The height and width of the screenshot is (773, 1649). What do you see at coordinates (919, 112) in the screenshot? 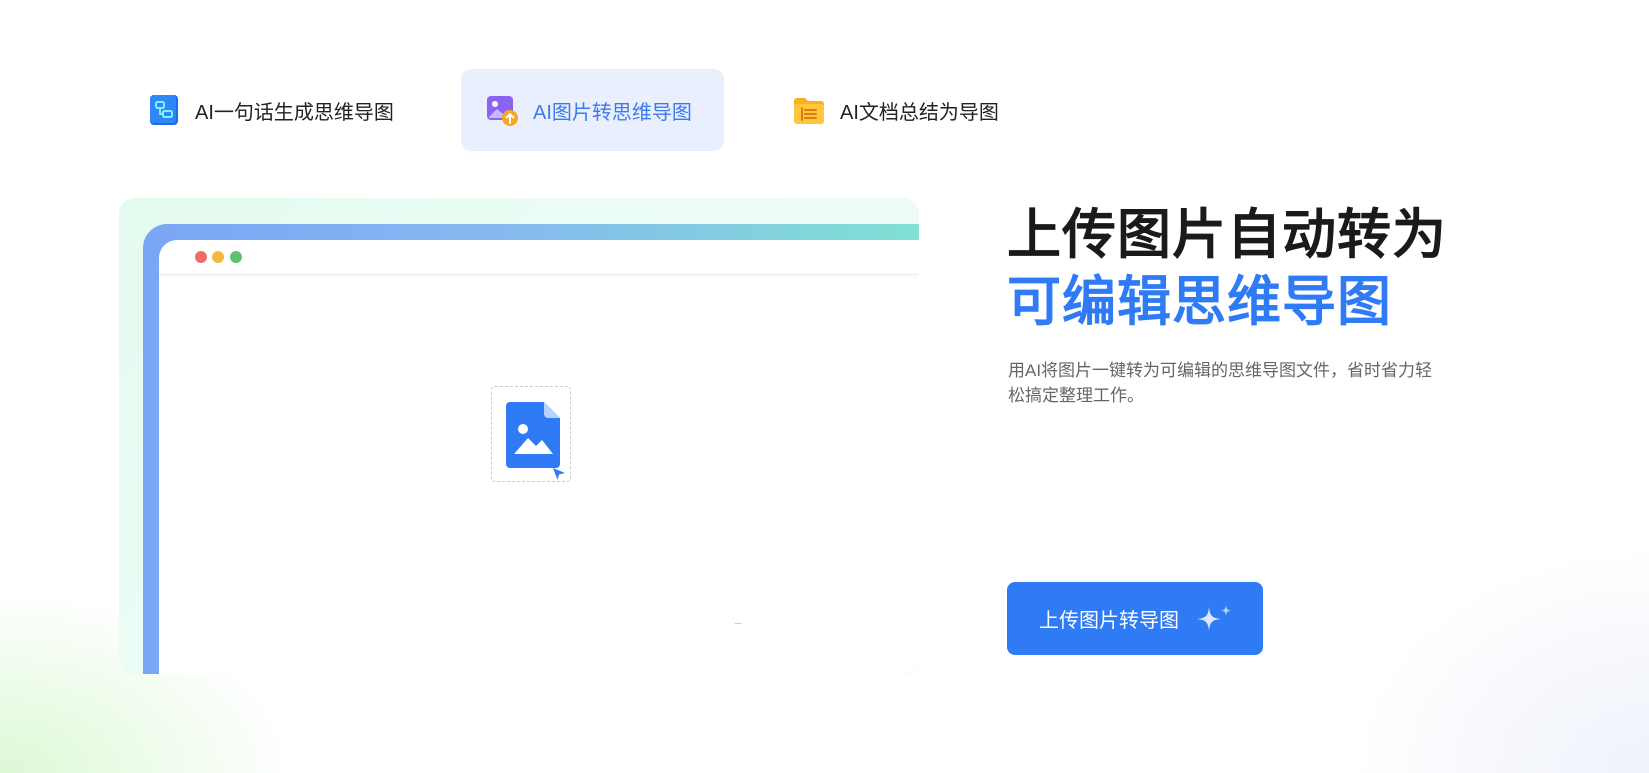
I see `tab-label: AI文档总结为导图` at bounding box center [919, 112].